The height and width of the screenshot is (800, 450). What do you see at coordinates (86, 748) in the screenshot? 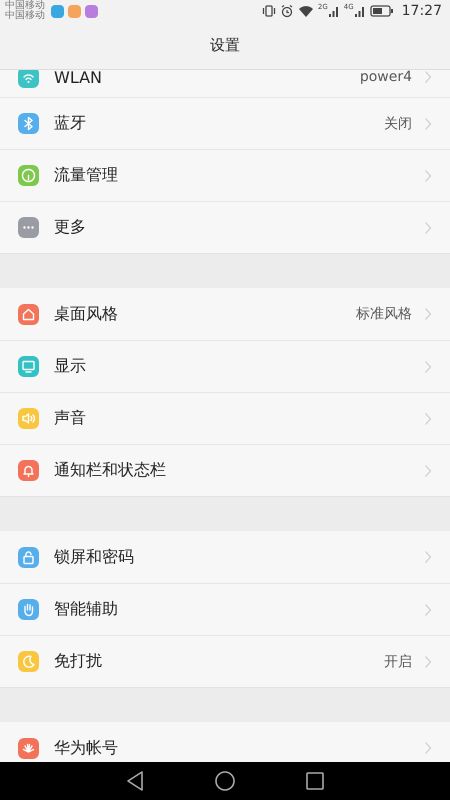
I see `row-label: 华为帐号` at bounding box center [86, 748].